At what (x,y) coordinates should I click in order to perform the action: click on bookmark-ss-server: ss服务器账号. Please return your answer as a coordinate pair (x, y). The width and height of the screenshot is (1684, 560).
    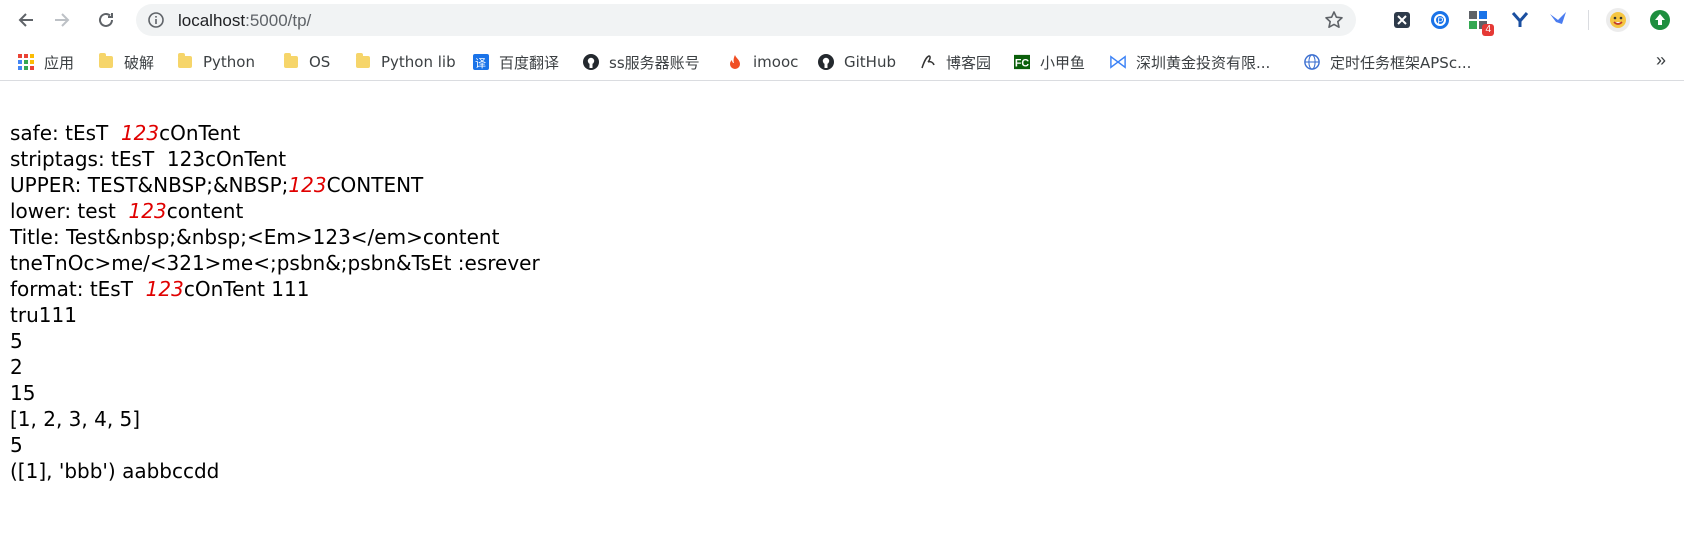
    Looking at the image, I should click on (641, 62).